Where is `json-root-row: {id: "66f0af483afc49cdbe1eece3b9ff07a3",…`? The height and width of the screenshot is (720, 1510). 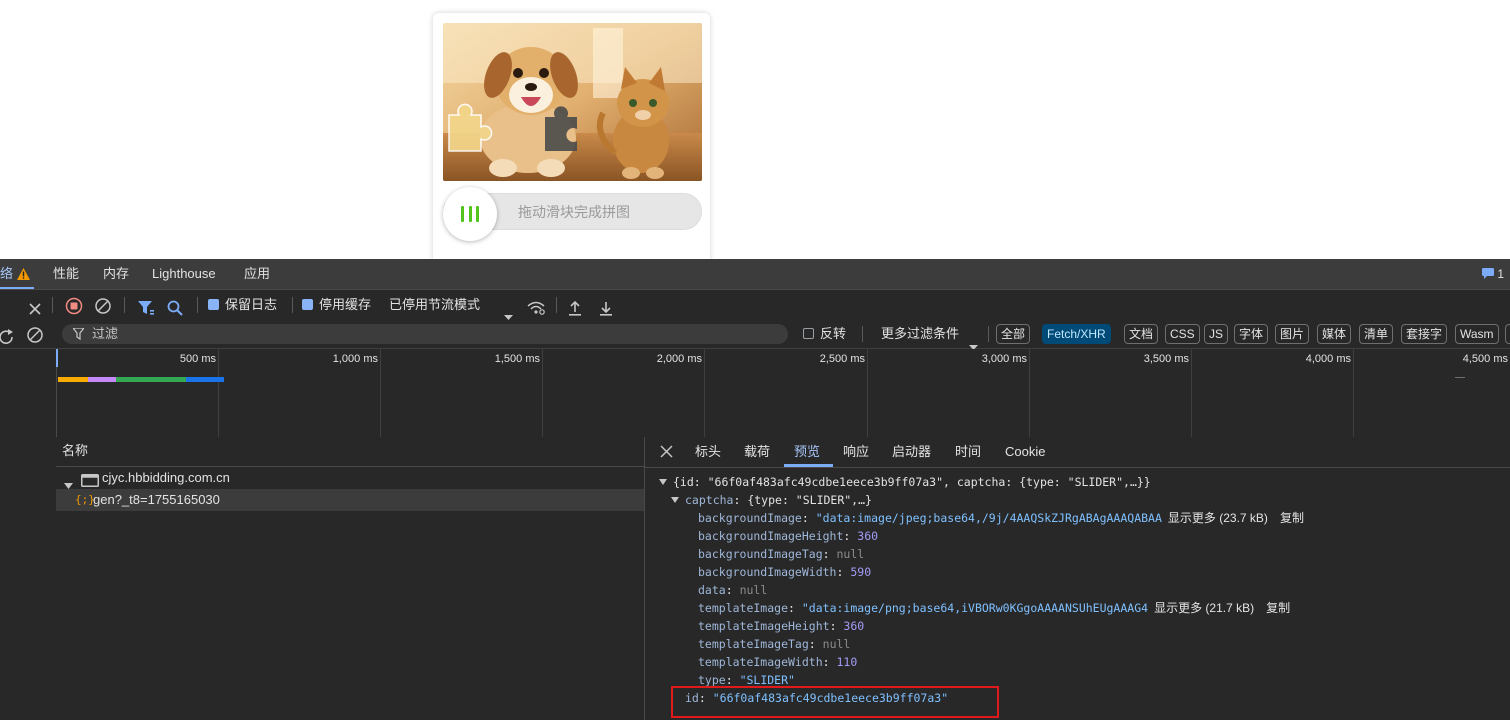 json-root-row: {id: "66f0af483afc49cdbe1eece3b9ff07a3",… is located at coordinates (905, 482).